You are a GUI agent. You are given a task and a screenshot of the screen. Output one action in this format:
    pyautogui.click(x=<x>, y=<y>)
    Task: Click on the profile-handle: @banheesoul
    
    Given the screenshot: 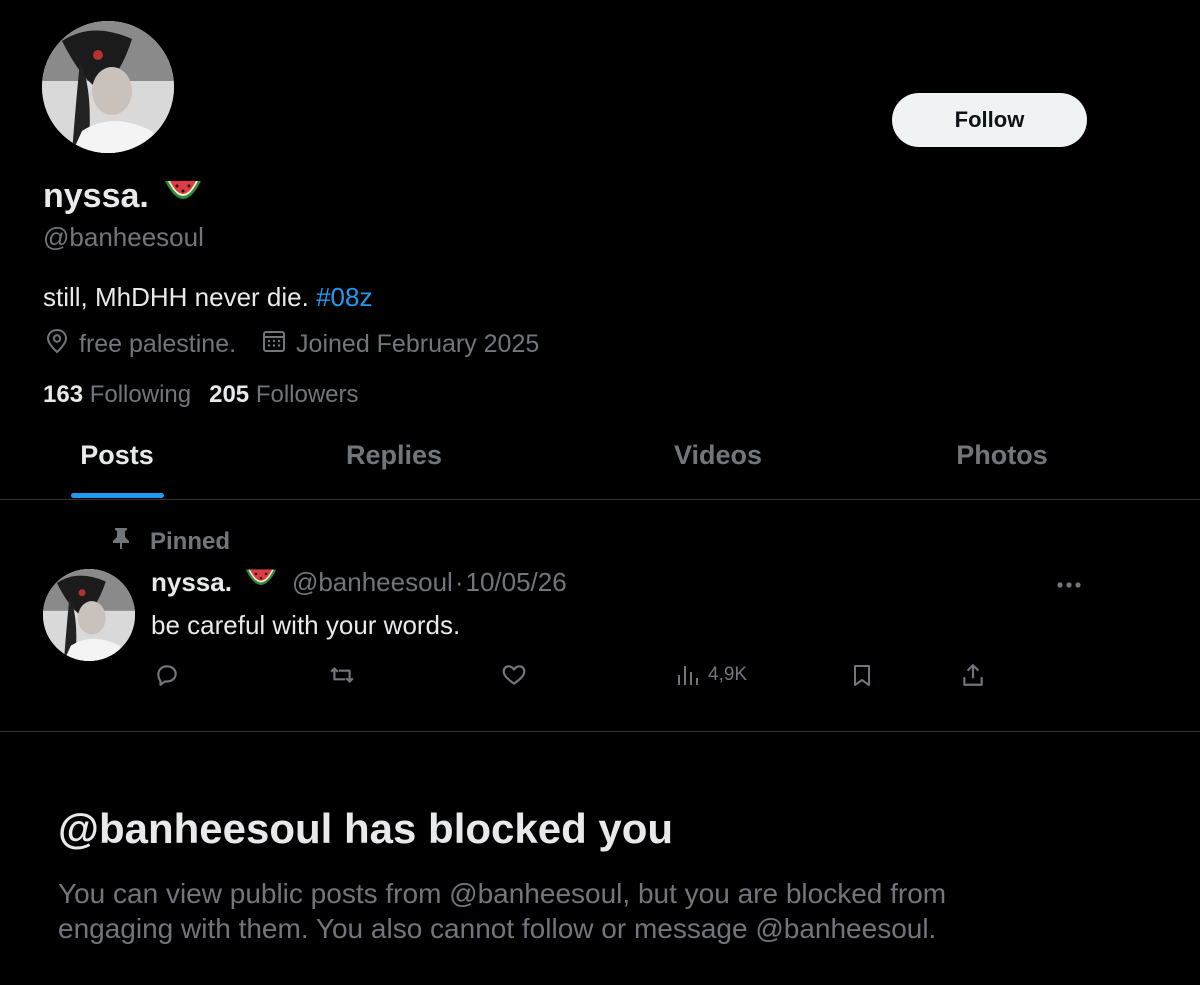 What is the action you would take?
    pyautogui.click(x=123, y=237)
    